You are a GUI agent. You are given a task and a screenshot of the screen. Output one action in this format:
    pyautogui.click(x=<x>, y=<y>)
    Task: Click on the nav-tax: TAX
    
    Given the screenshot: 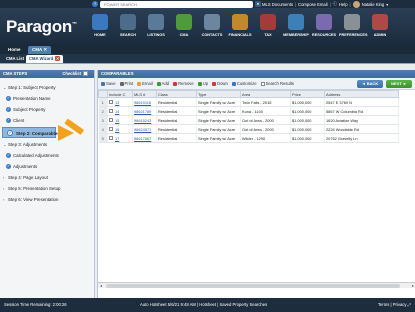 What is the action you would take?
    pyautogui.click(x=268, y=26)
    